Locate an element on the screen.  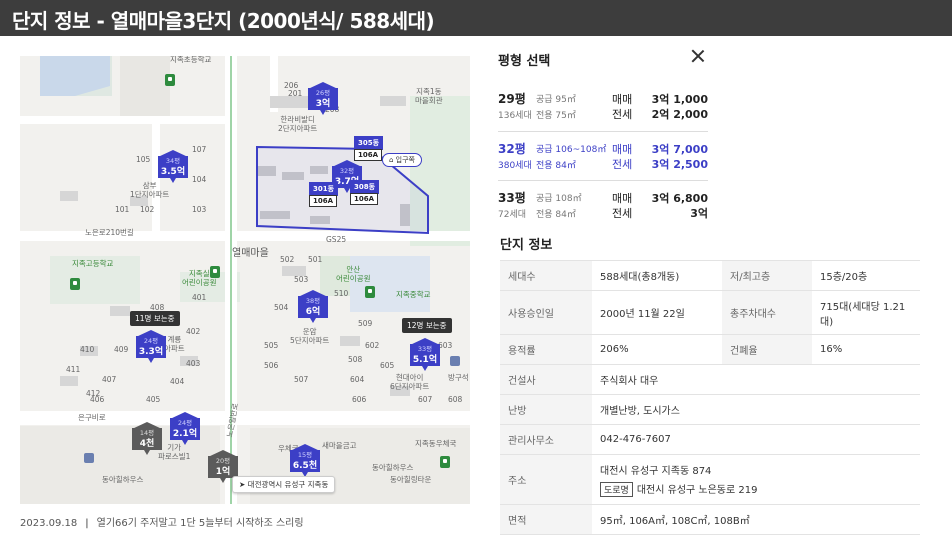
pyeong-supply: 공급 95㎡ is located at coordinates (556, 100).